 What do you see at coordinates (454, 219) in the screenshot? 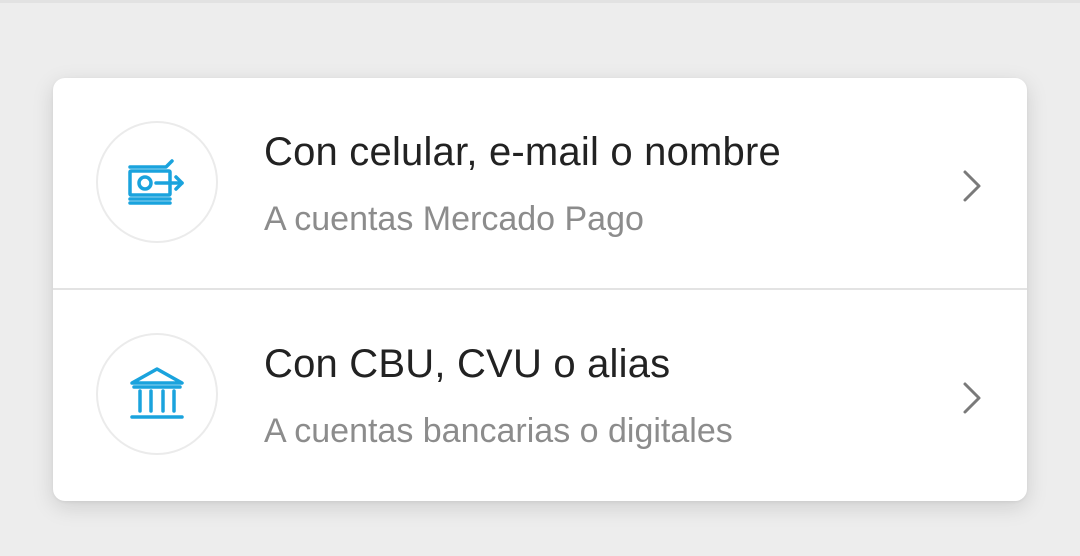
I see `option-subtitle: A cuentas Mercado Pago` at bounding box center [454, 219].